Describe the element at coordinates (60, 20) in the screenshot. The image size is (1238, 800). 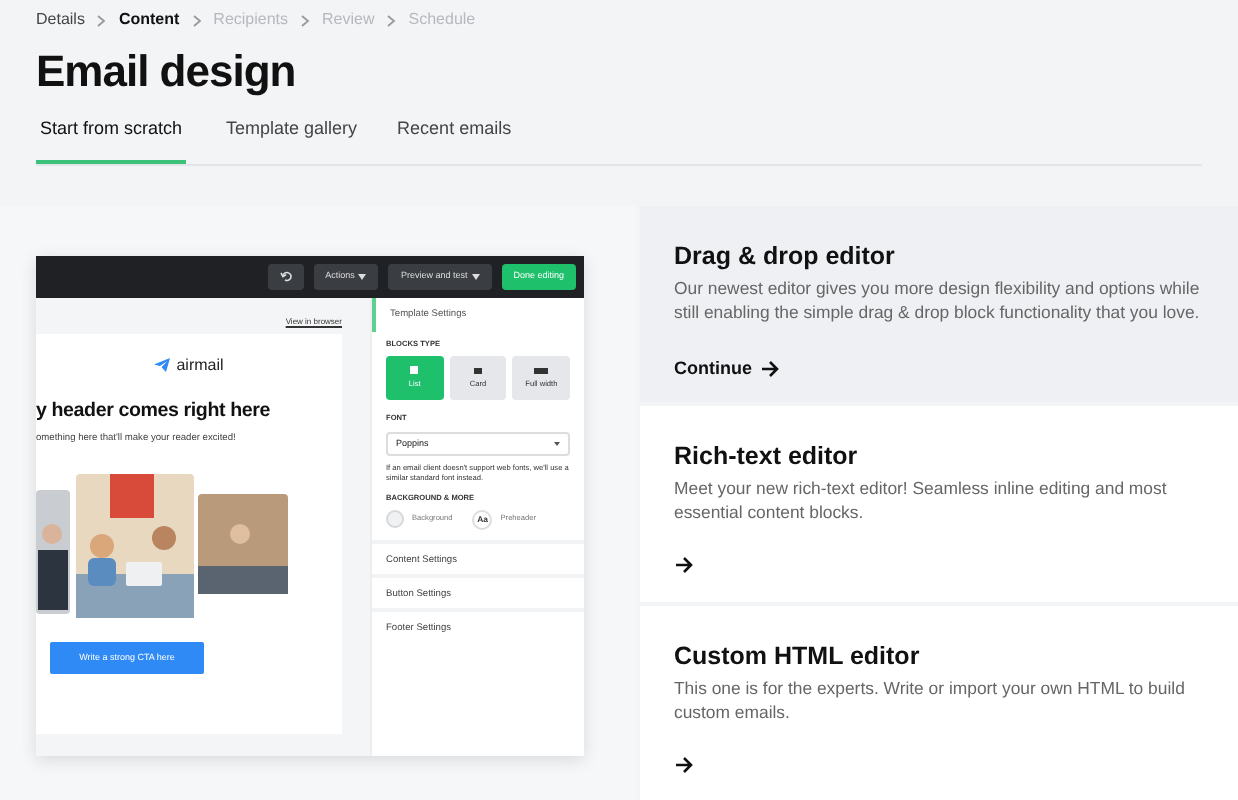
I see `breadcrumb-step: Details` at that location.